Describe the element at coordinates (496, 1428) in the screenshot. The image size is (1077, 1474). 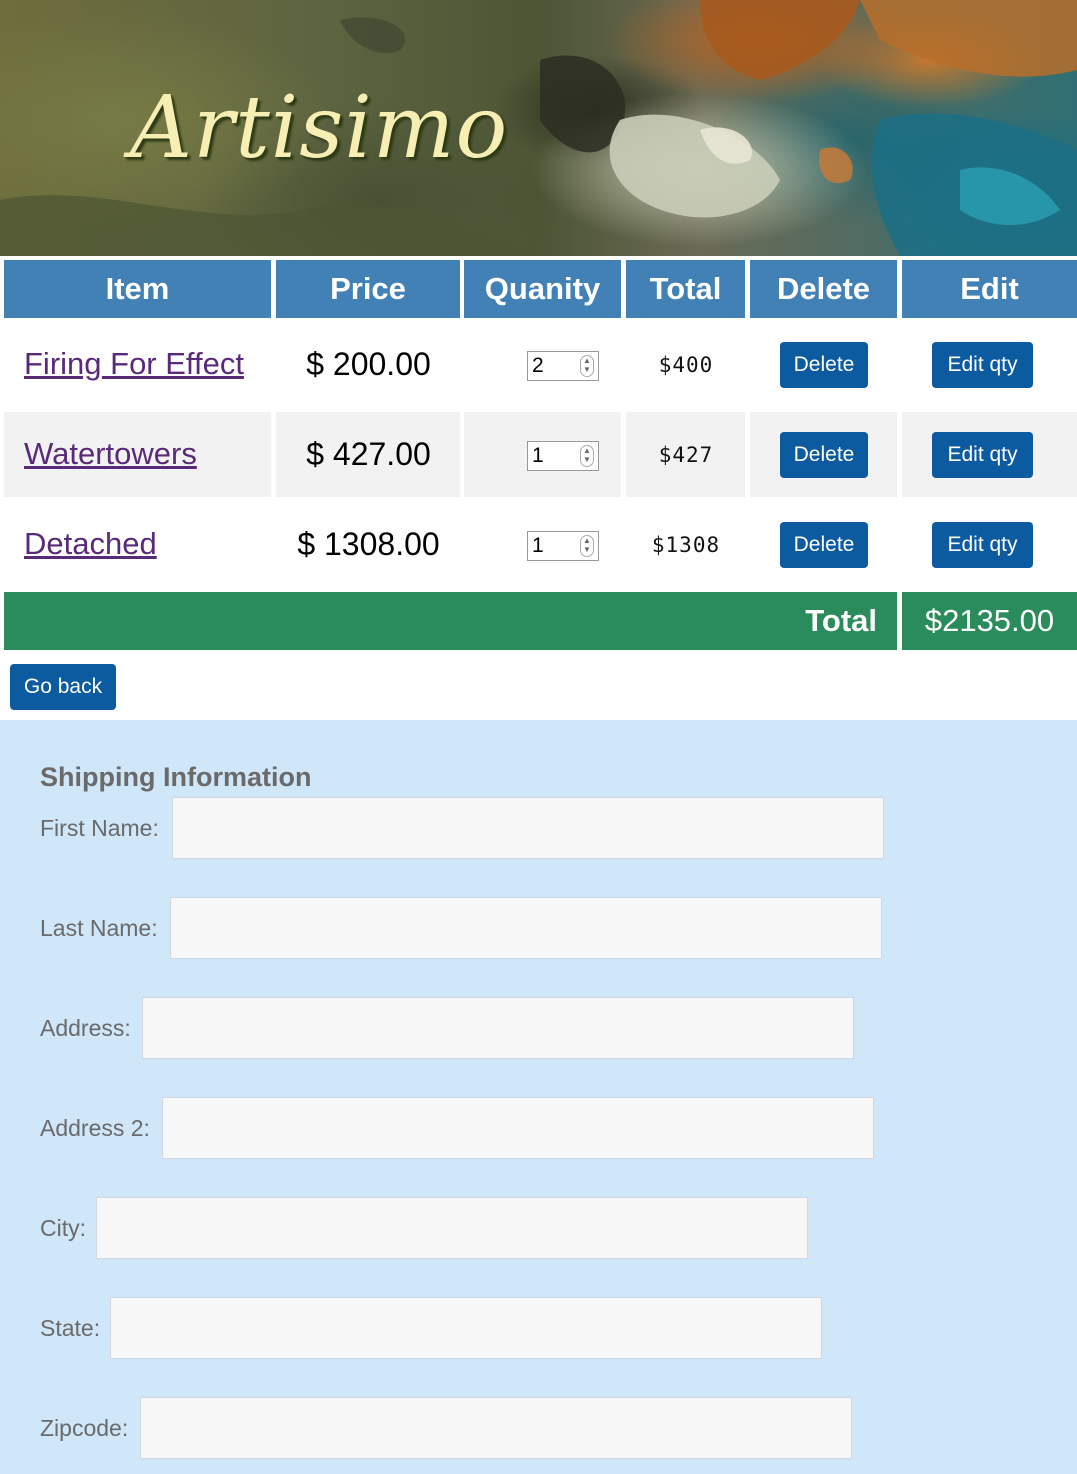
I see `zipcode-field` at that location.